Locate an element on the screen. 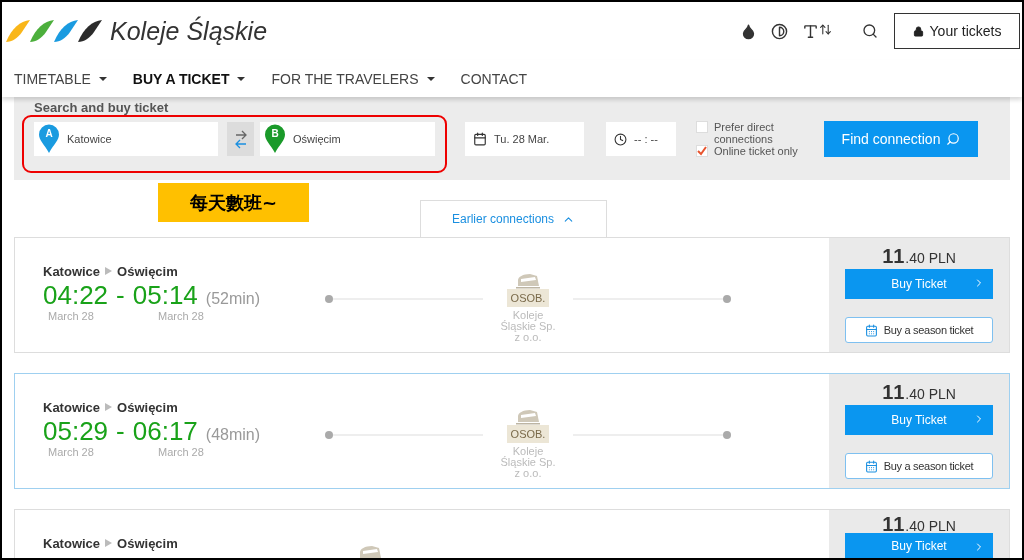 The height and width of the screenshot is (560, 1024). checkbox is located at coordinates (702, 151).